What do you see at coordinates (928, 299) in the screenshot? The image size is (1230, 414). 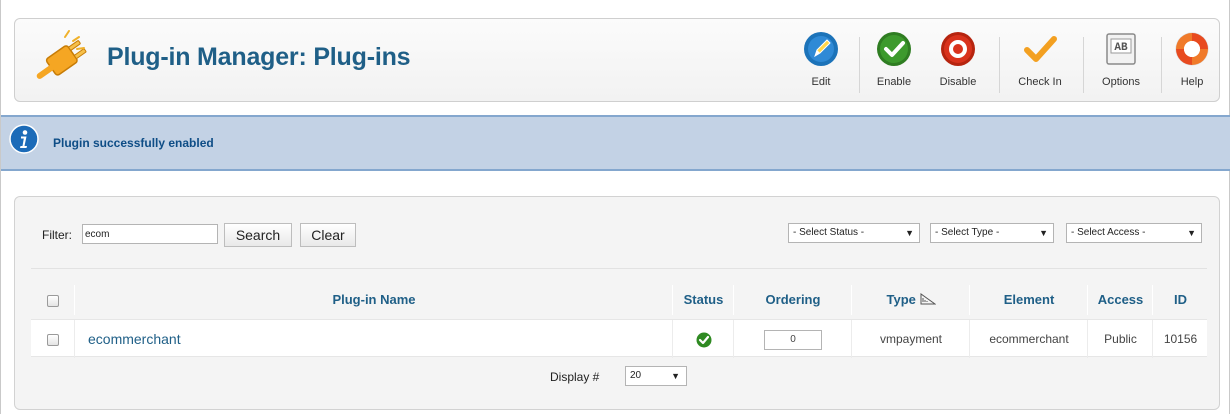 I see `sort-icon` at bounding box center [928, 299].